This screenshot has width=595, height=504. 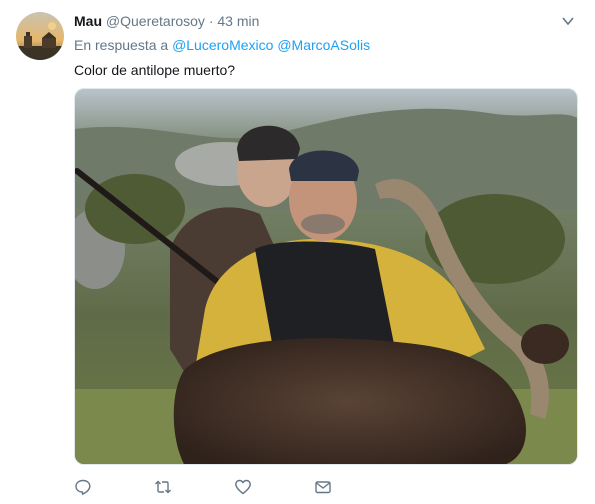 I want to click on envelope-icon, so click(x=324, y=488).